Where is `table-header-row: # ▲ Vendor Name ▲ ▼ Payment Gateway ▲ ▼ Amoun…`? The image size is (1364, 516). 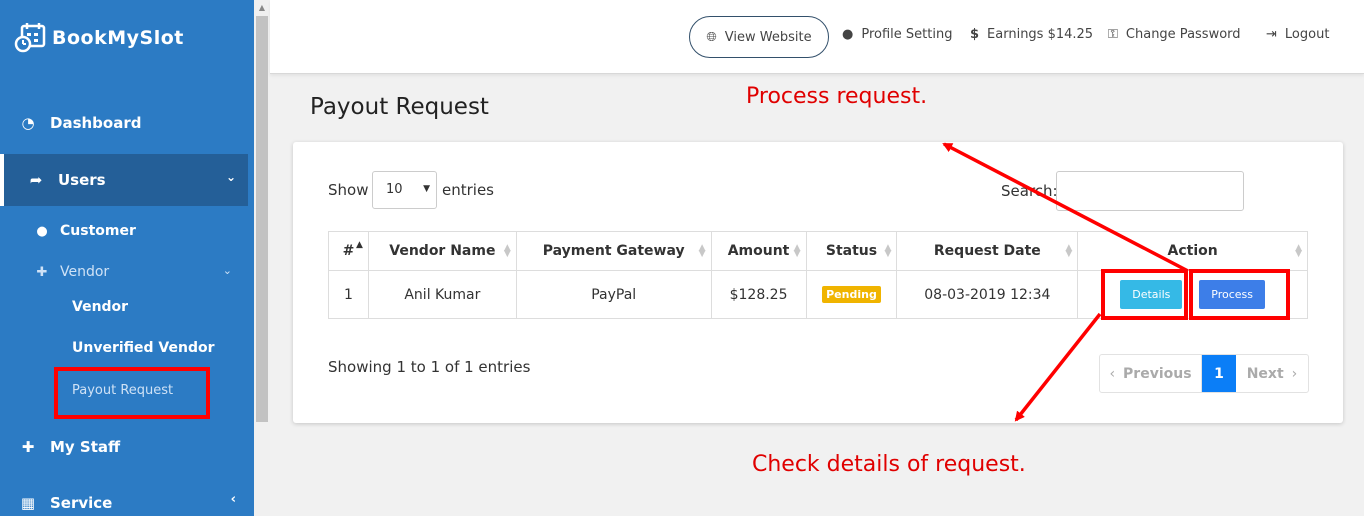
table-header-row: # ▲ Vendor Name ▲ ▼ Payment Gateway ▲ ▼ Amoun… is located at coordinates (818, 251).